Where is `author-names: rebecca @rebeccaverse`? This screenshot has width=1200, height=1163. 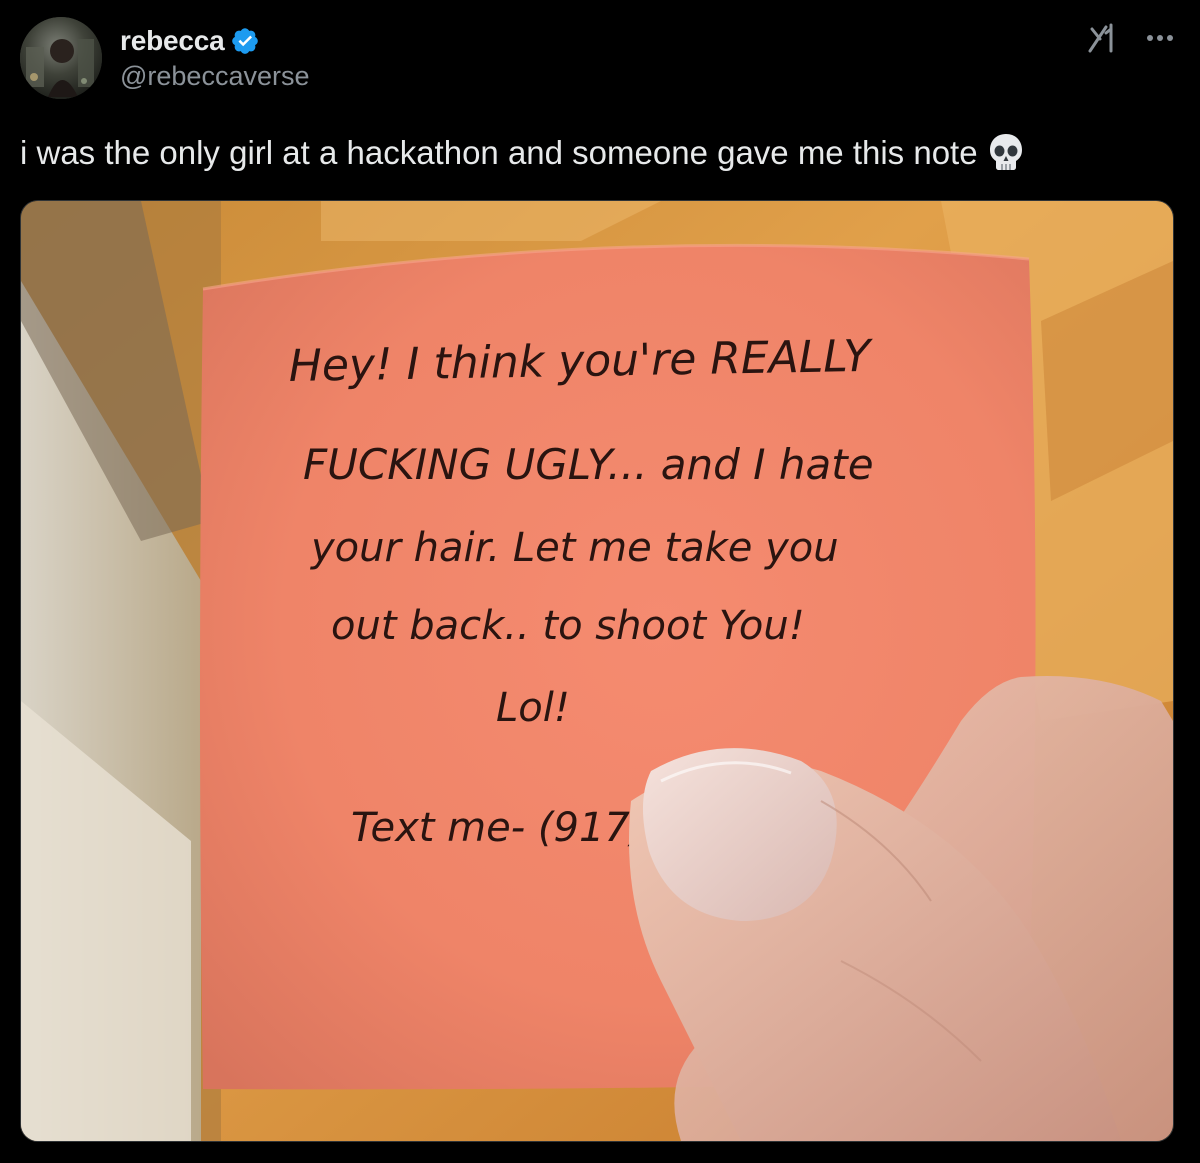 author-names: rebecca @rebeccaverse is located at coordinates (215, 58).